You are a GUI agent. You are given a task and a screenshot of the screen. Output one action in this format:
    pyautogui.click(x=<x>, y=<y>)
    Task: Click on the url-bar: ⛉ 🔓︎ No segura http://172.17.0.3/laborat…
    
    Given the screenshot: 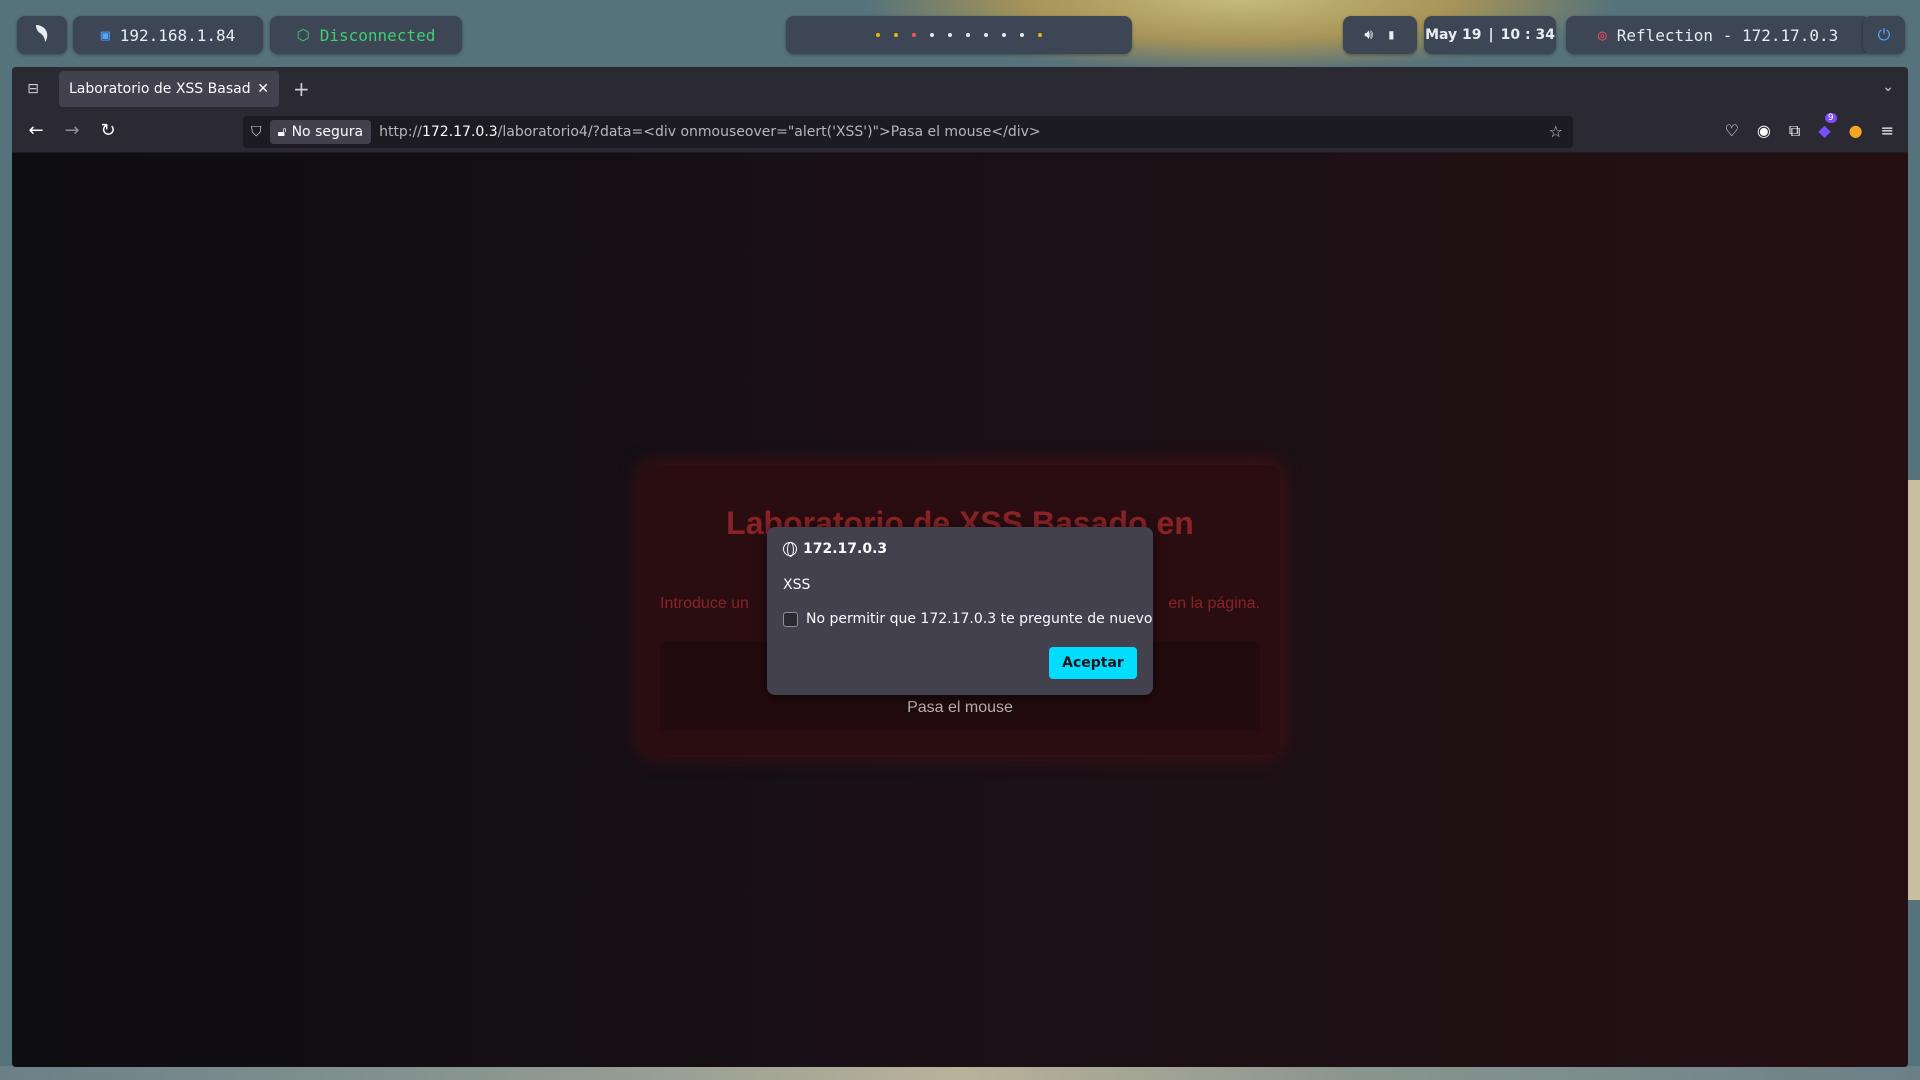 What is the action you would take?
    pyautogui.click(x=908, y=132)
    